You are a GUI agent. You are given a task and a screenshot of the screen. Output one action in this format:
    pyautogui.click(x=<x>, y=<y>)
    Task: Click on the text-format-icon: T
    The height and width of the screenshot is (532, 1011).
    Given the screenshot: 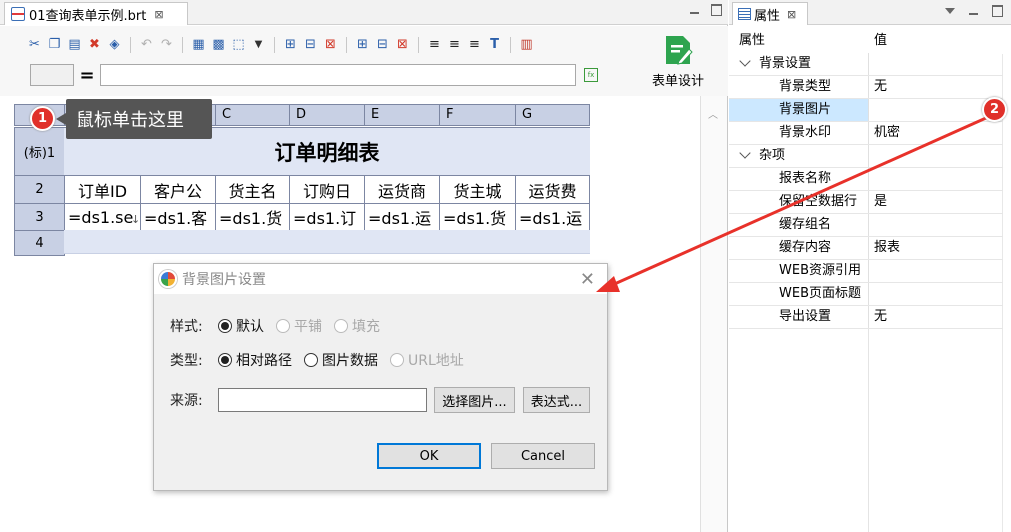 What is the action you would take?
    pyautogui.click(x=494, y=44)
    